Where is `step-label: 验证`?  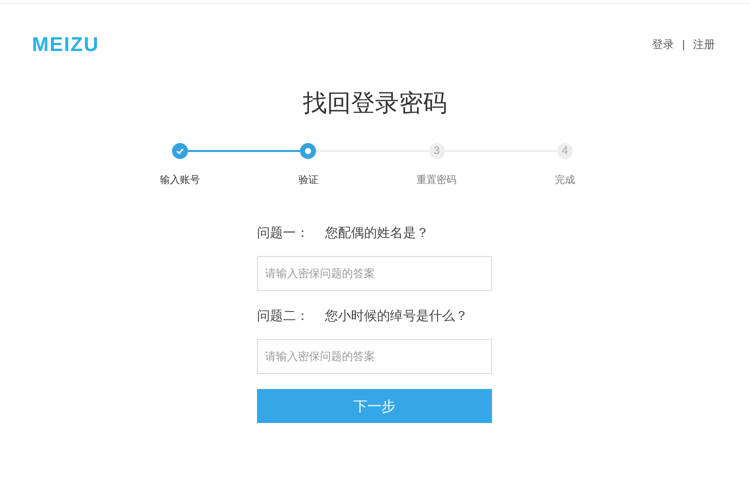 step-label: 验证 is located at coordinates (308, 181).